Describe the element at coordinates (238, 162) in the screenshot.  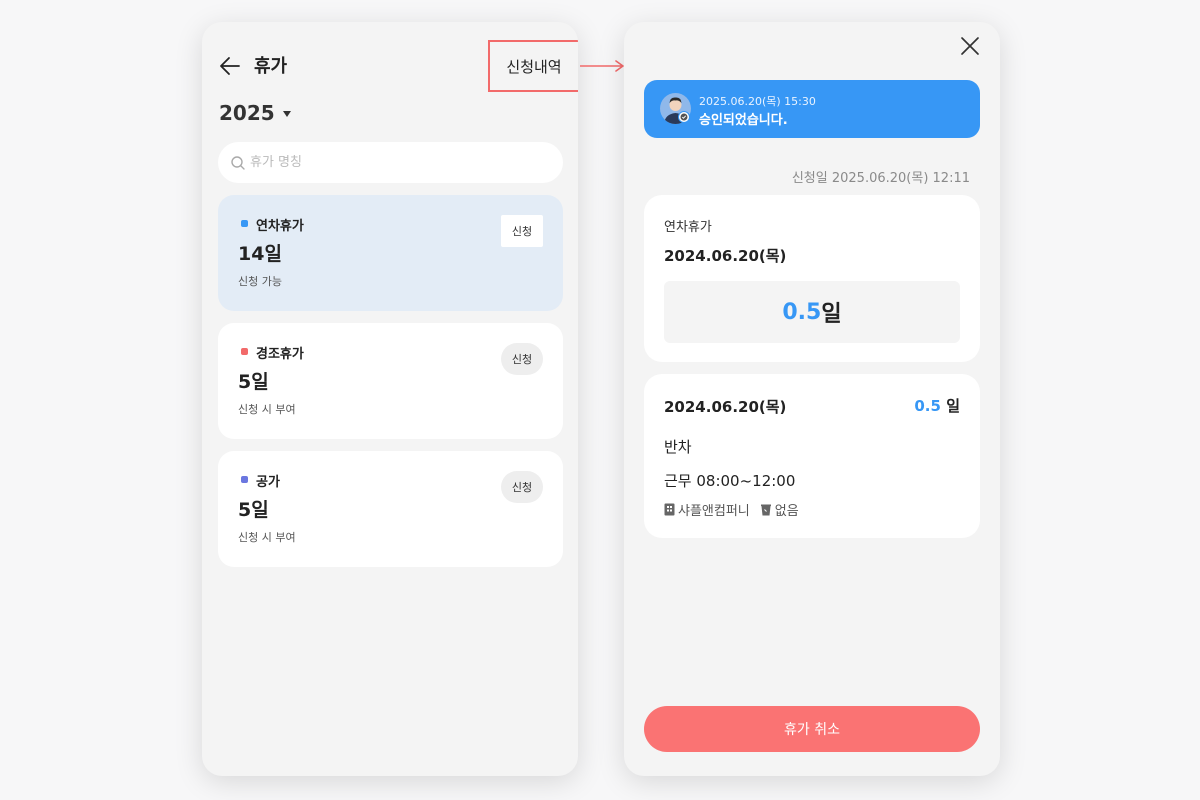
I see `search-icon` at that location.